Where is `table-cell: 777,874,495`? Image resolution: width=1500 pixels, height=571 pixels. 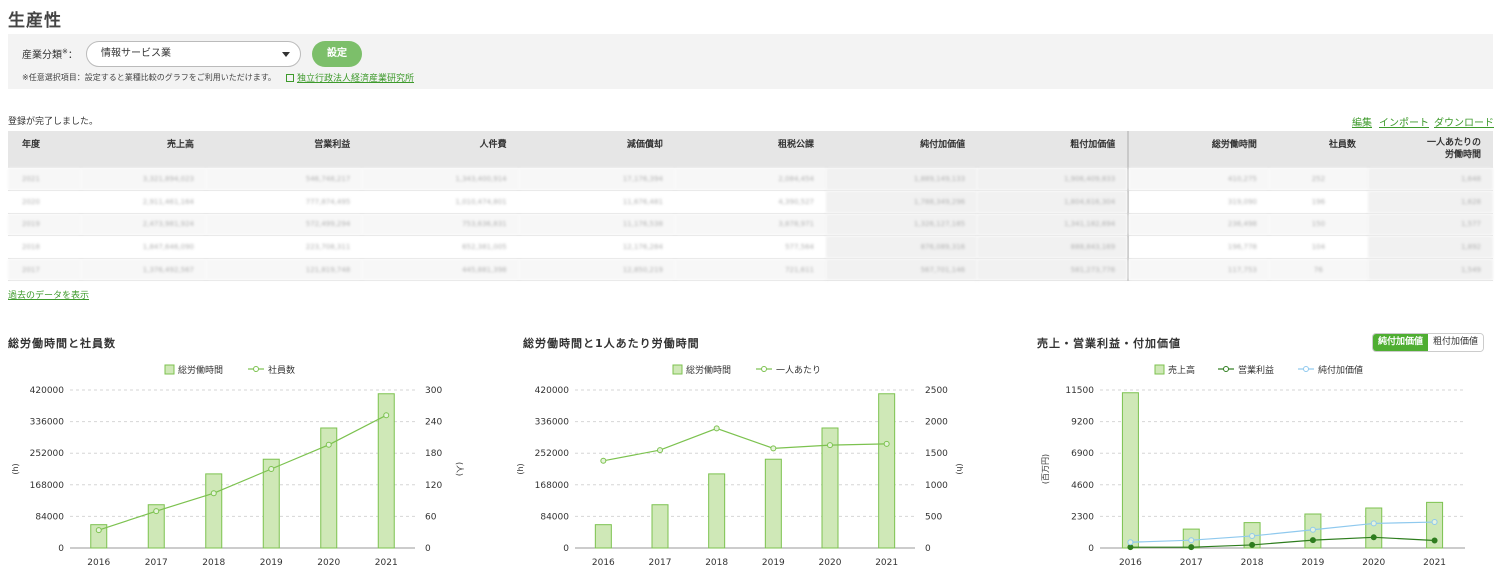
table-cell: 777,874,495 is located at coordinates (284, 202).